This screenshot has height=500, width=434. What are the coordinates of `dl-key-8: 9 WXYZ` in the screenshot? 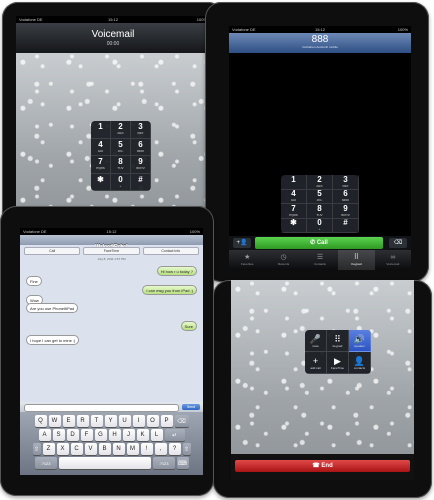 It's located at (346, 211).